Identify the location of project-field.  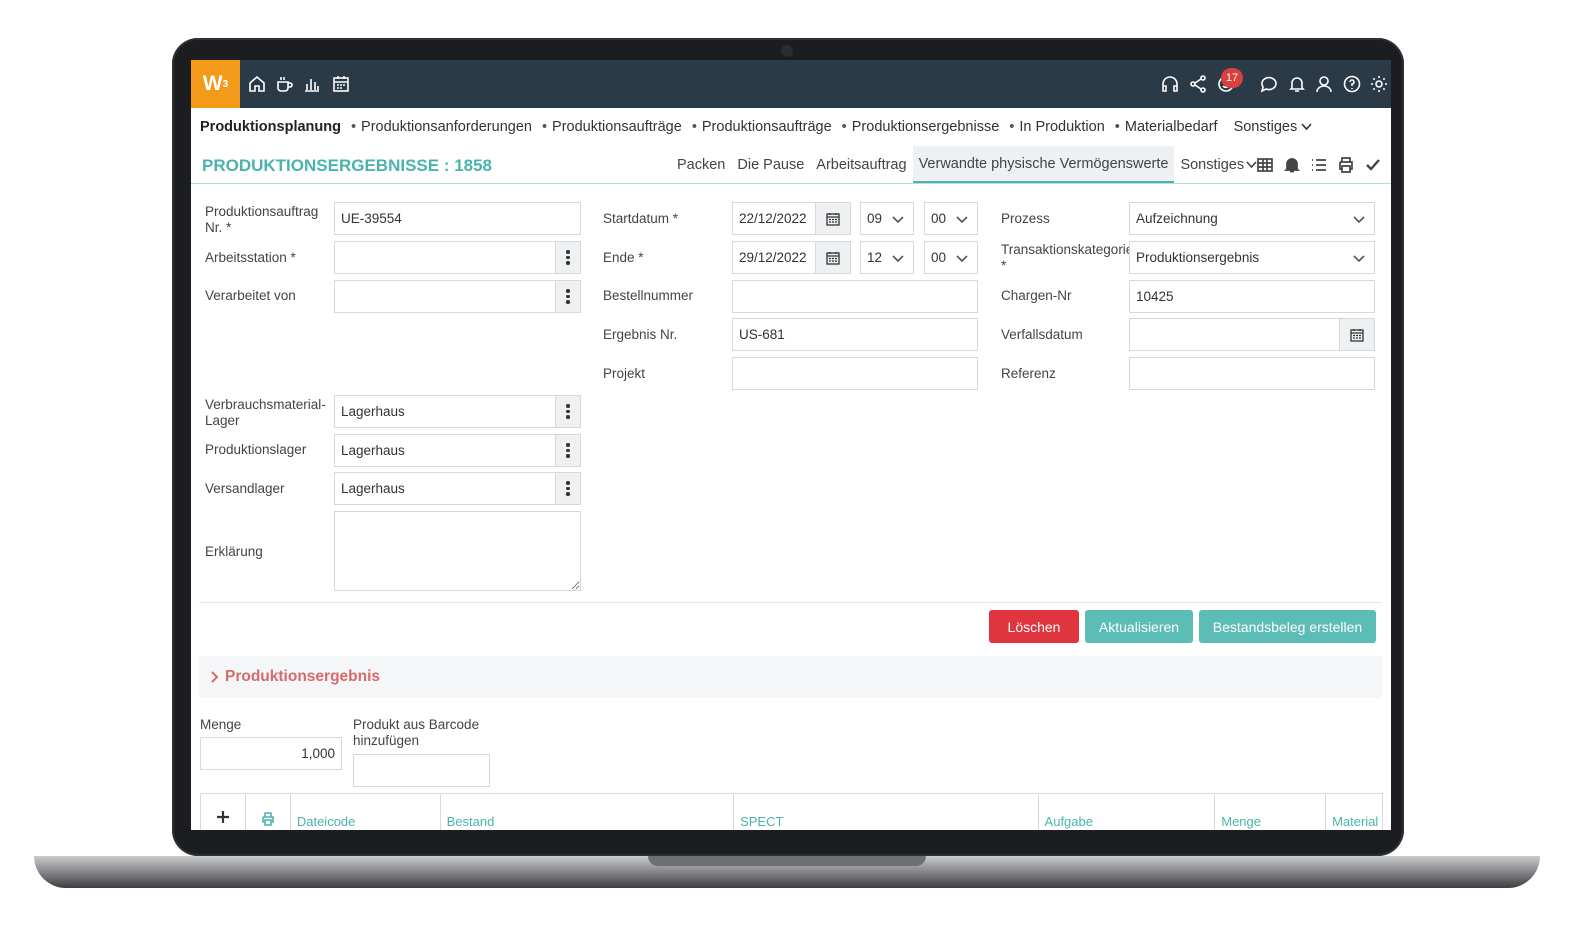
(855, 373).